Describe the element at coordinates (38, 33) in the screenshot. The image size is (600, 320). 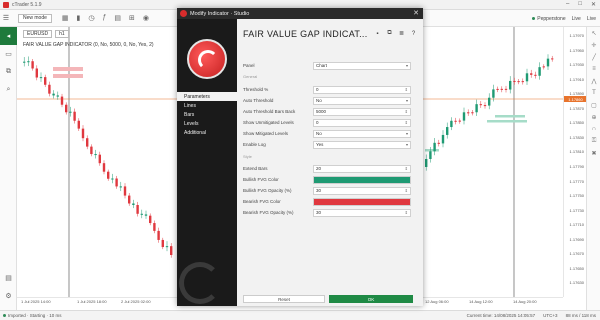
I see `symbol-selector: EURUSD` at that location.